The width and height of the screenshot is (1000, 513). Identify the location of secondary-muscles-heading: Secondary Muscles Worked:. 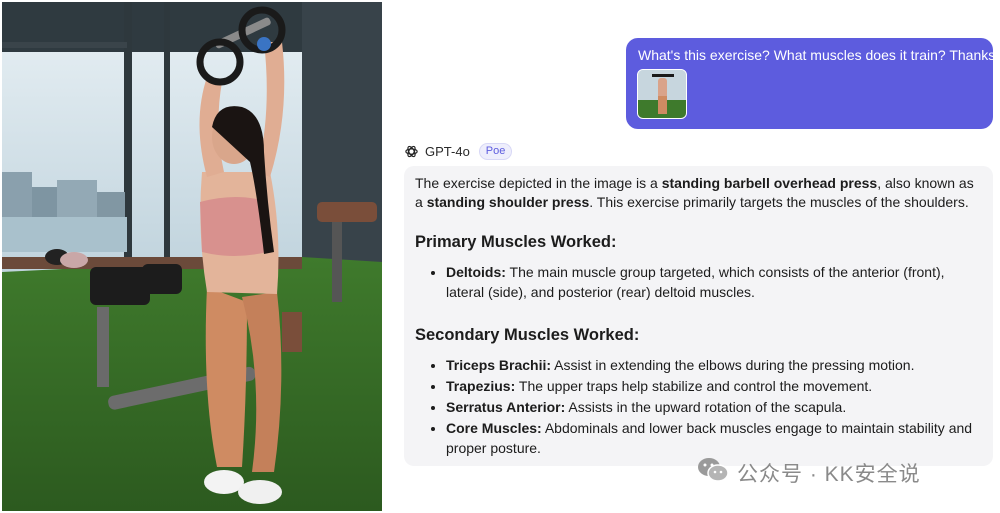
(527, 335).